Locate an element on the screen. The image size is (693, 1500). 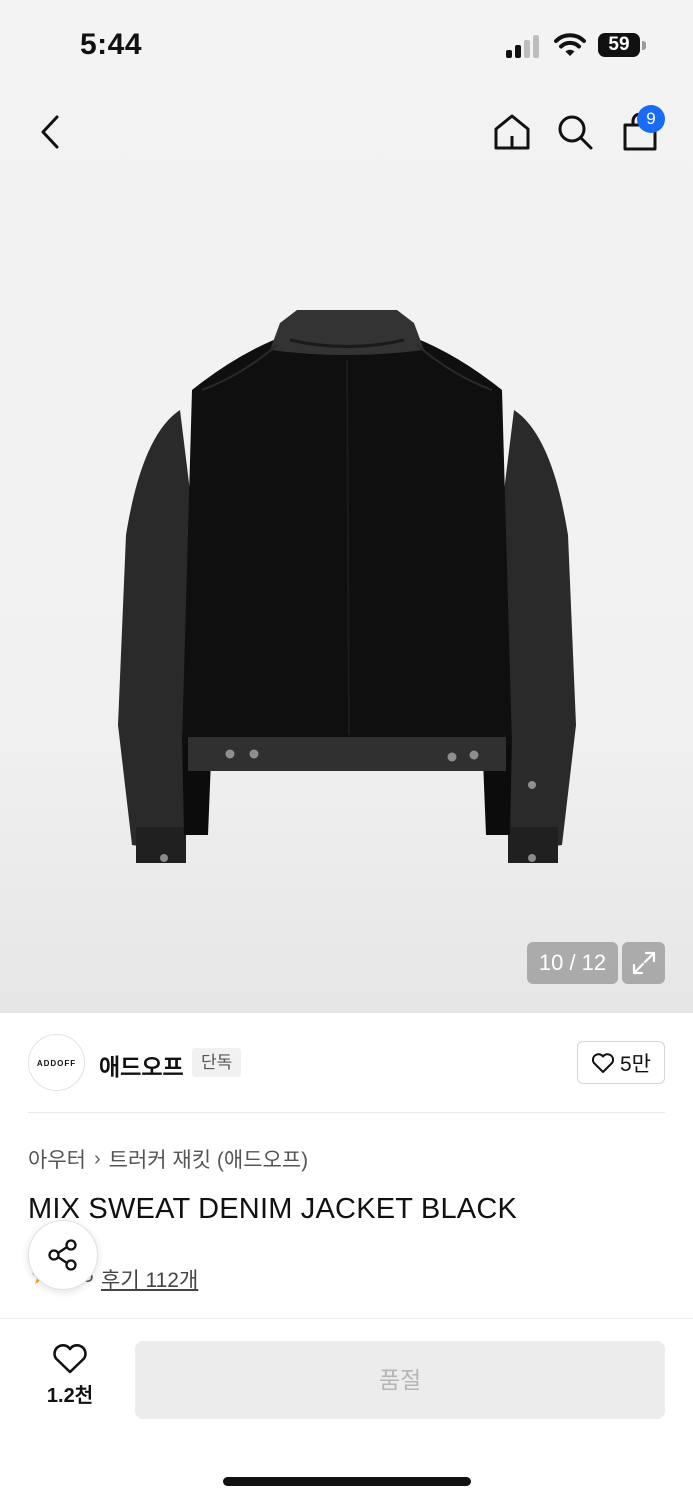
wifi-icon is located at coordinates (570, 47).